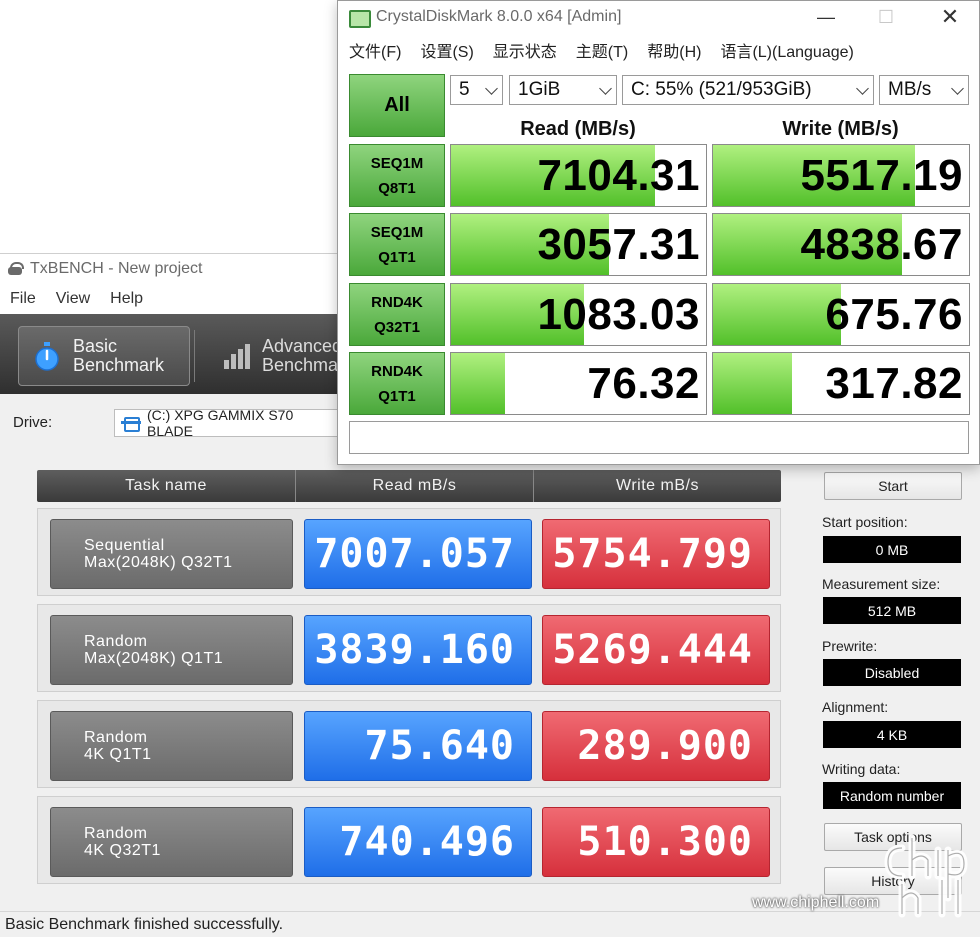  Describe the element at coordinates (499, 16) in the screenshot. I see `cdm-title: CrystalDiskMark 8.0.0 x64 [Admin]` at that location.